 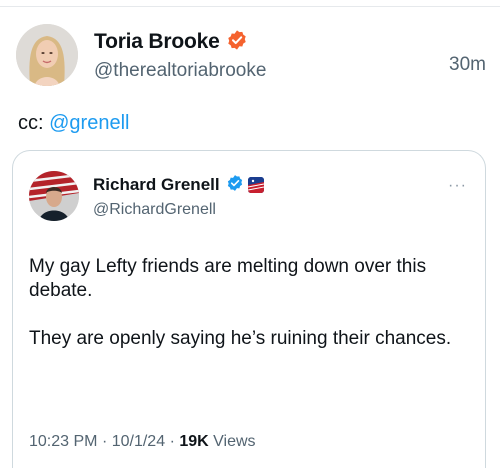 I want to click on views-label: Views, so click(x=234, y=441).